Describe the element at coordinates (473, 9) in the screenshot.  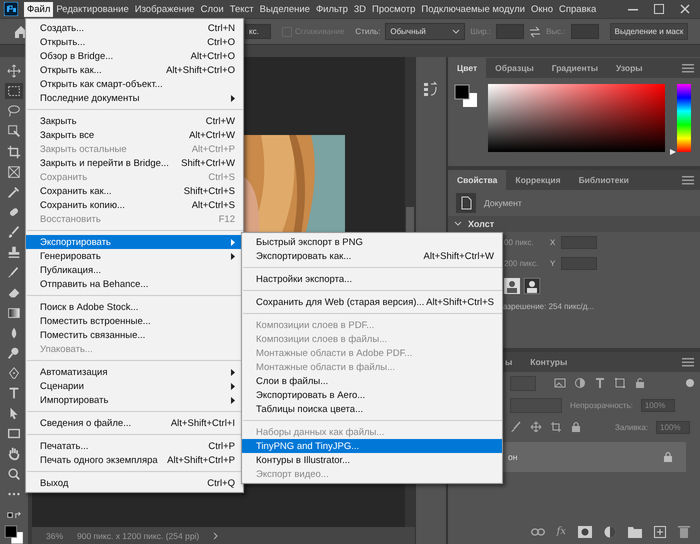
I see `menu-bar-item: Подключаемые модули` at that location.